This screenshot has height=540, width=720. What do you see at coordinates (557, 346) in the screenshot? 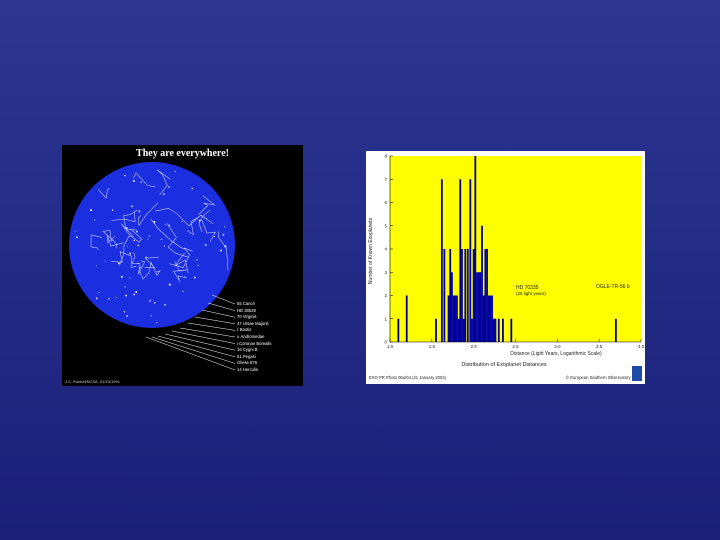
I see `x-tick-label: 3.0` at bounding box center [557, 346].